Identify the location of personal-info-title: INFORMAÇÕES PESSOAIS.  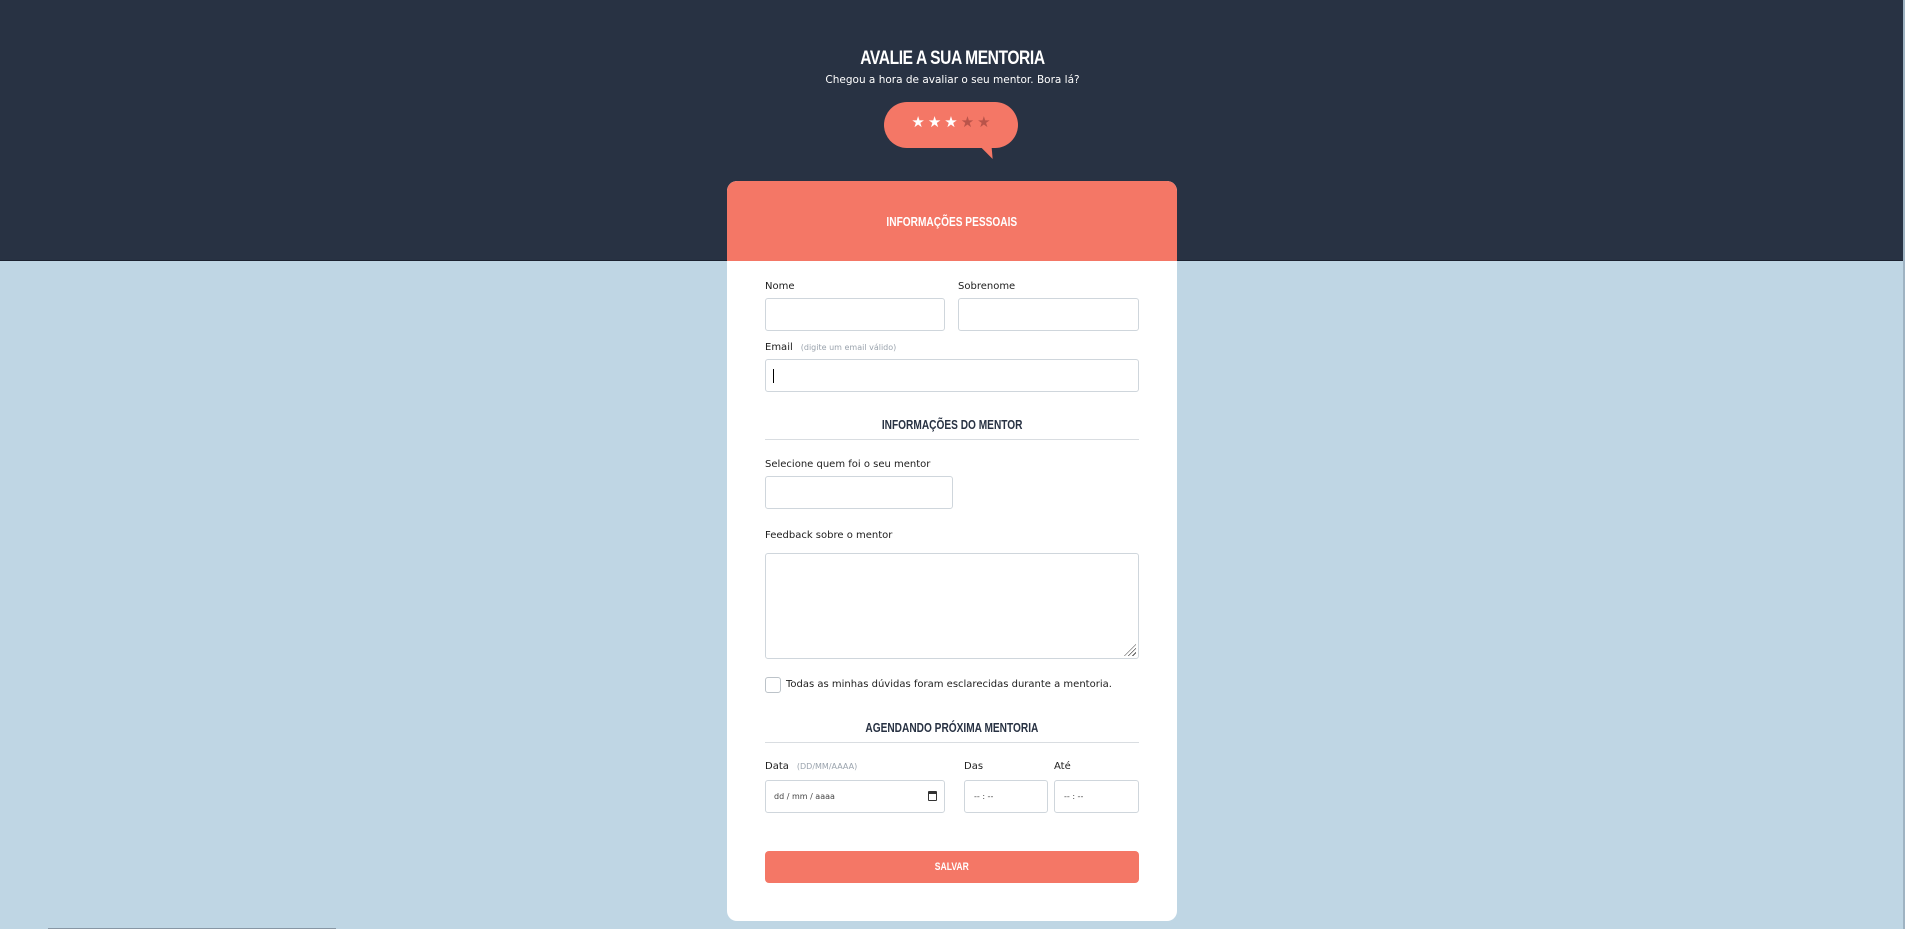
(952, 221).